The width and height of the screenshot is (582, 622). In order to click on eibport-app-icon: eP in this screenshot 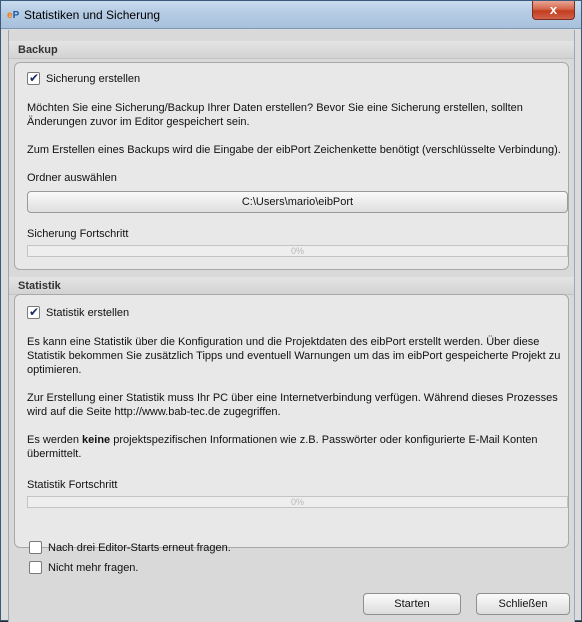, I will do `click(13, 15)`.